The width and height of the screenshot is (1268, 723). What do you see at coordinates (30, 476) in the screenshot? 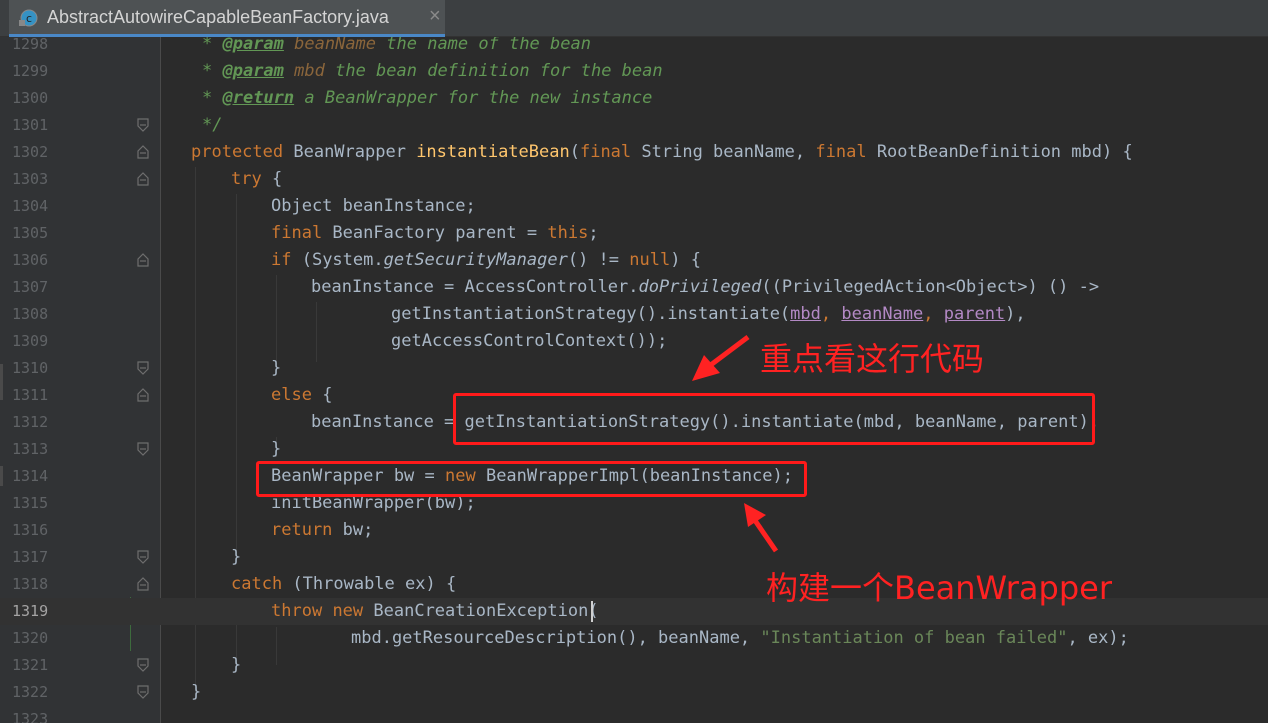
I see `line-number: 1314` at bounding box center [30, 476].